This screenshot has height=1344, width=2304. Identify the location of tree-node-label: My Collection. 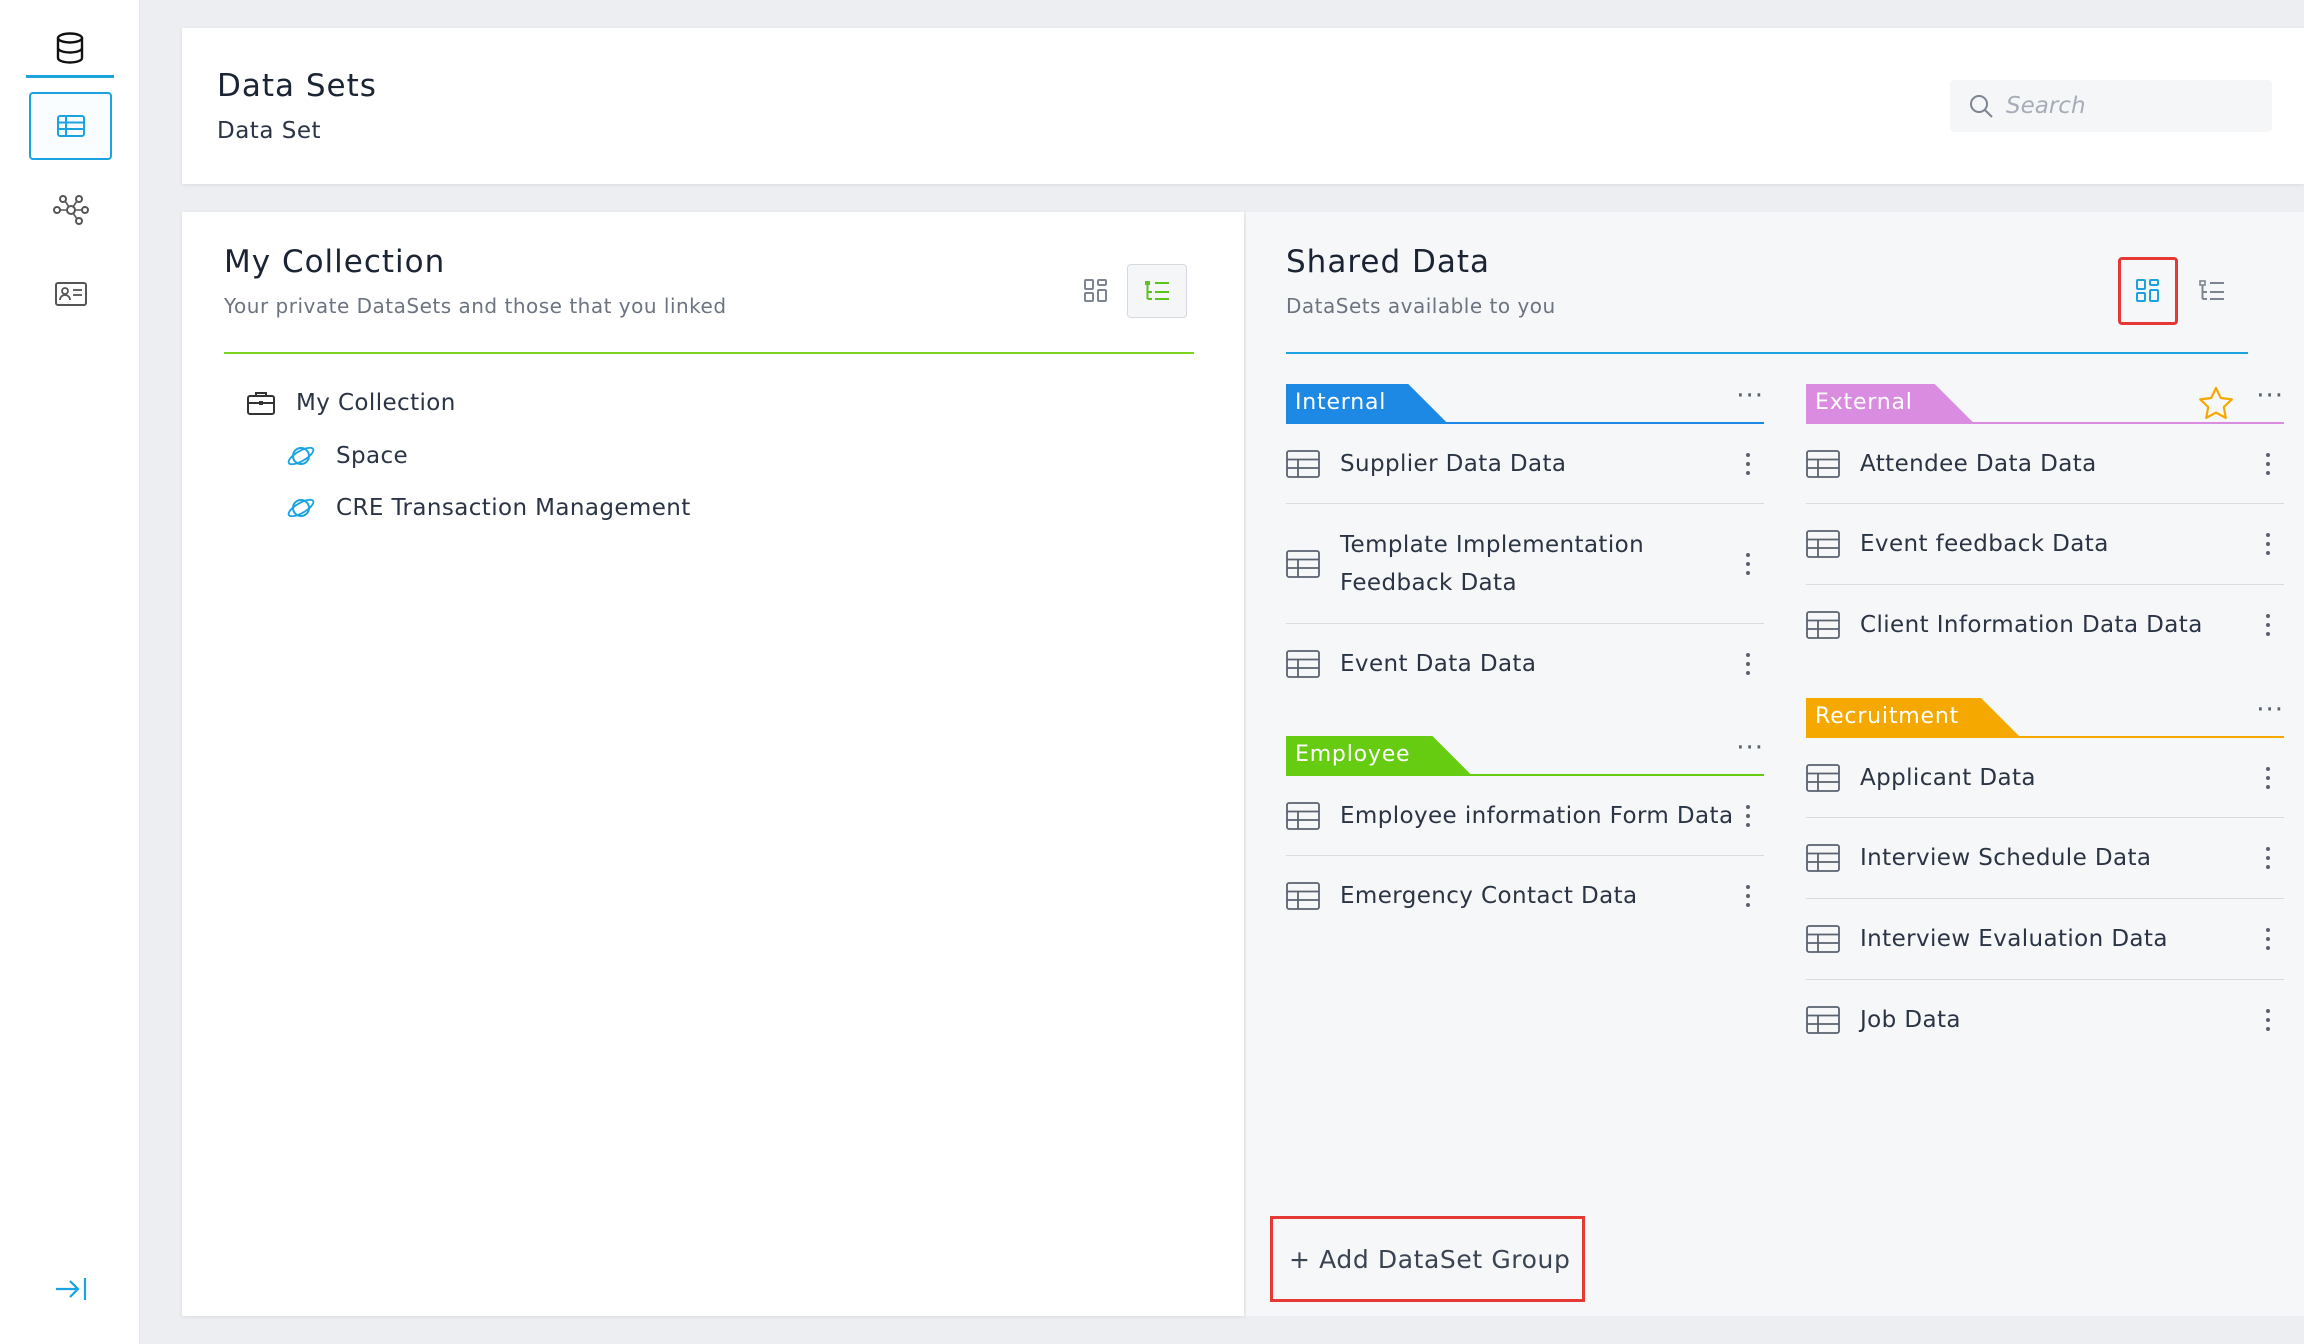
(376, 403).